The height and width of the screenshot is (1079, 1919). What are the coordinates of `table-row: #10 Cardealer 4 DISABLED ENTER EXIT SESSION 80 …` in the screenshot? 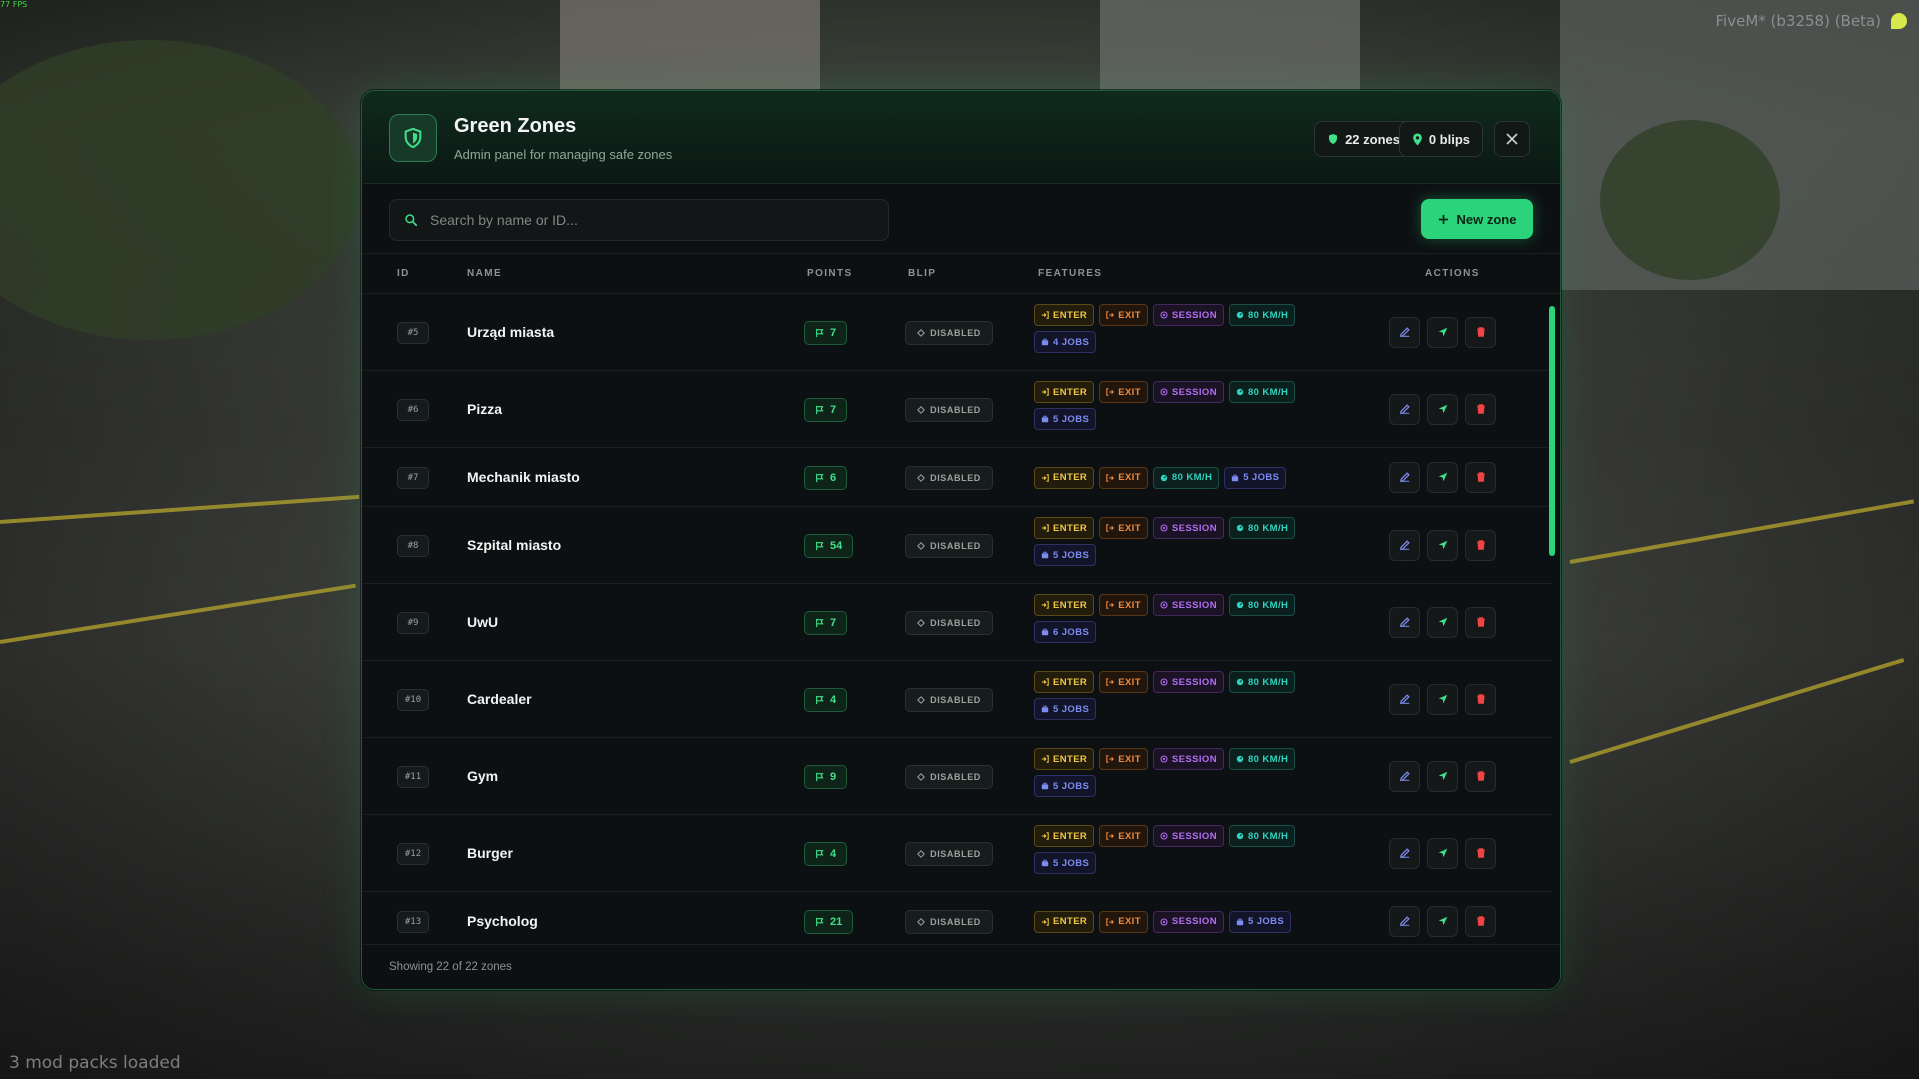 It's located at (957, 699).